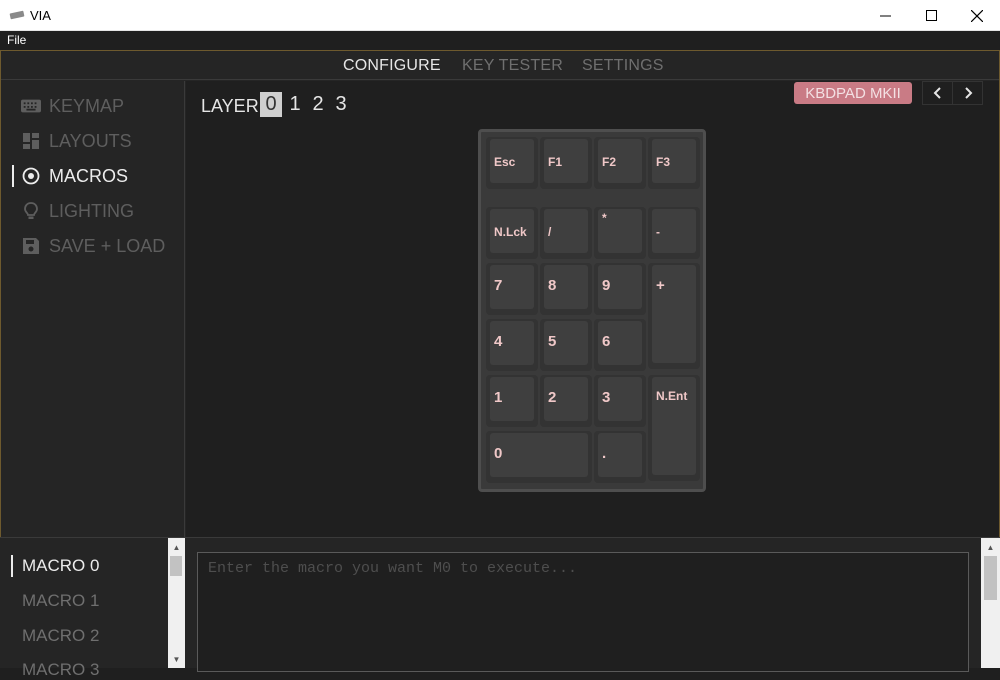 The height and width of the screenshot is (680, 1000). What do you see at coordinates (620, 345) in the screenshot?
I see `key-6: 6` at bounding box center [620, 345].